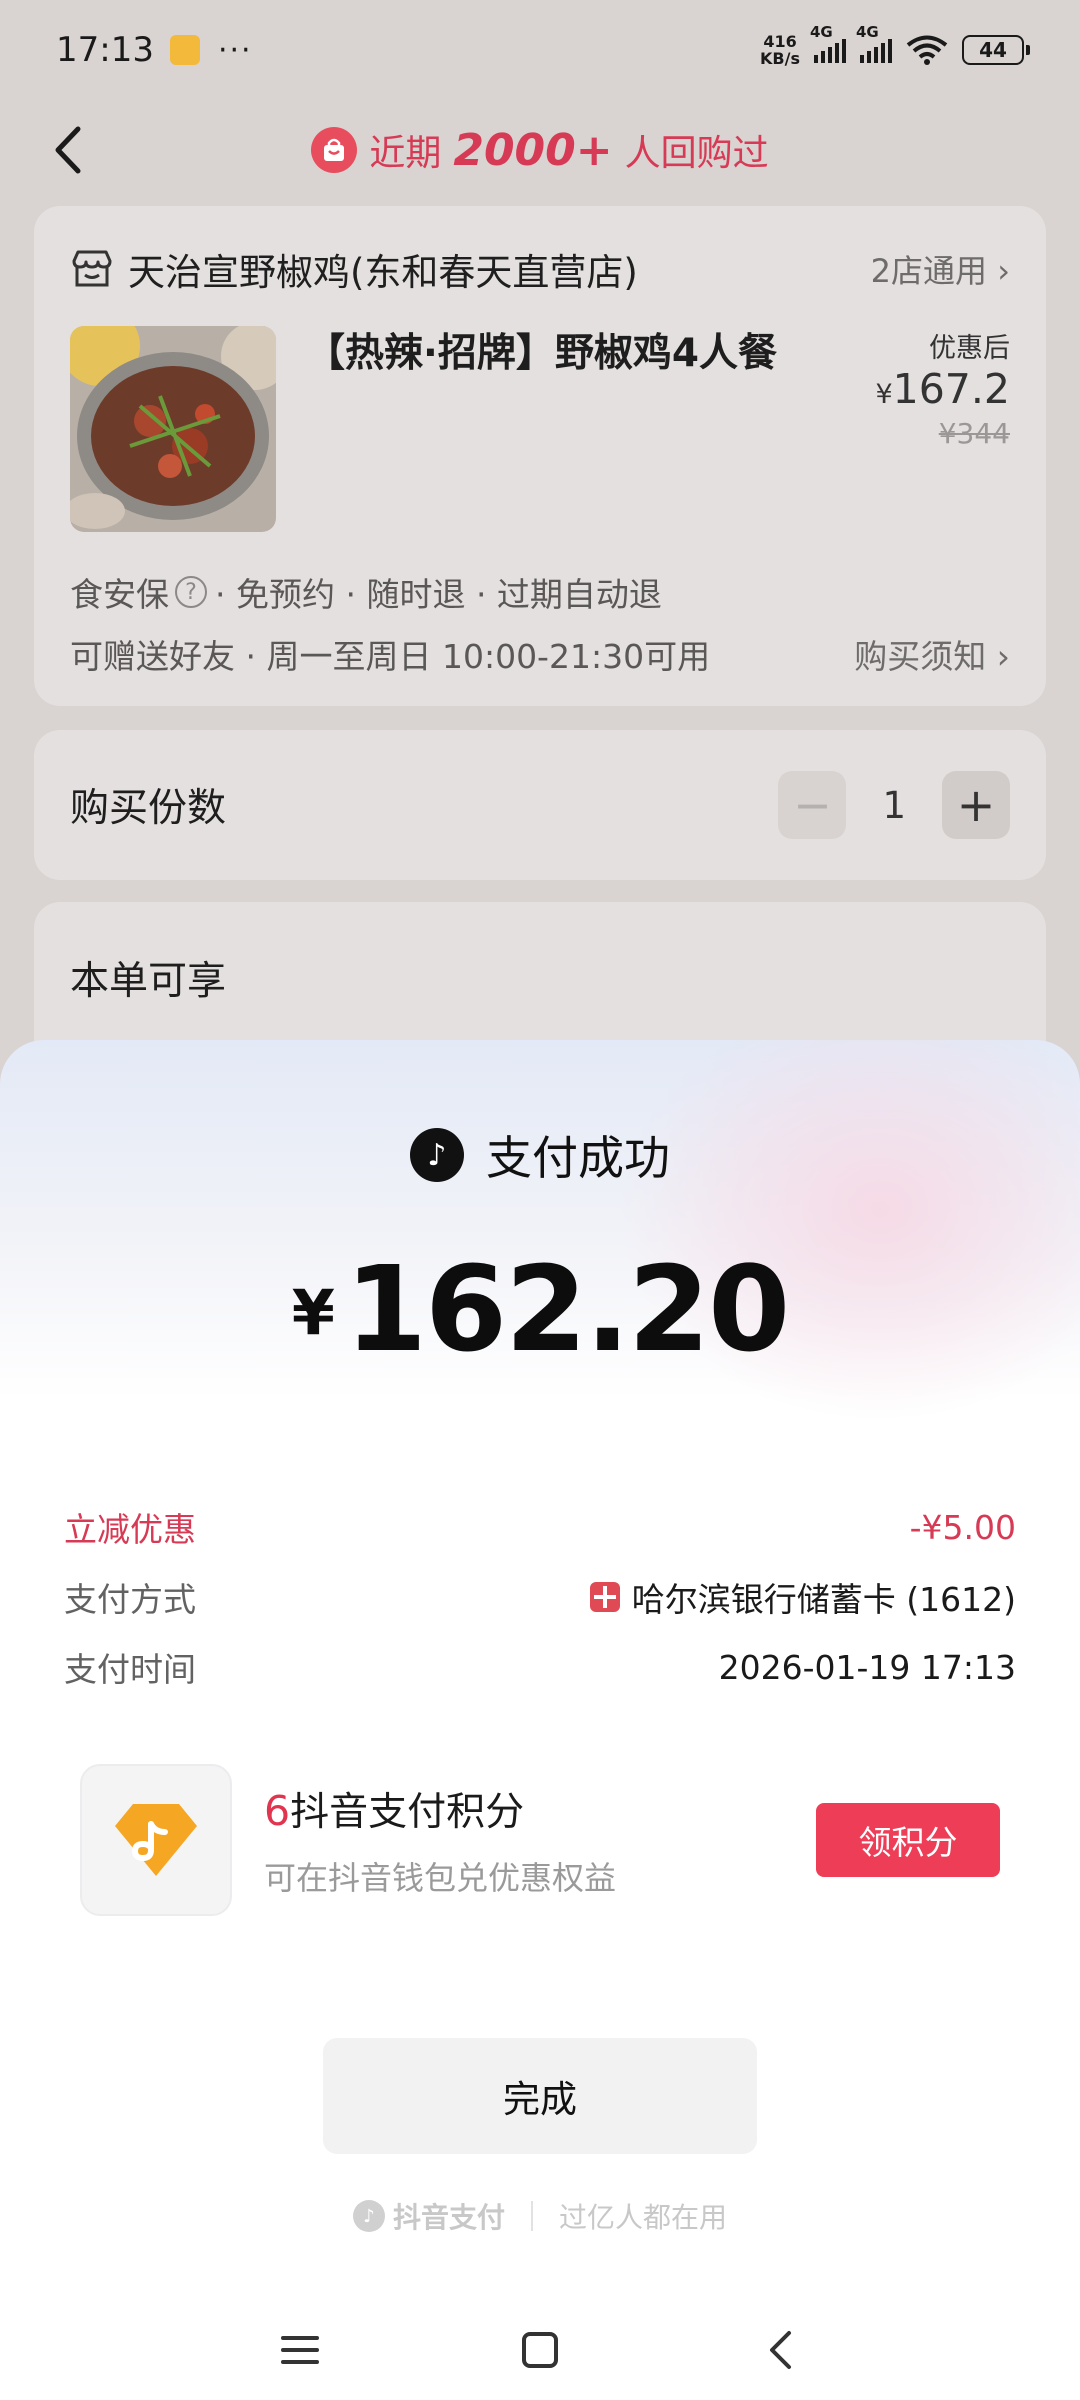  Describe the element at coordinates (974, 433) in the screenshot. I see `price-original: ¥344` at that location.